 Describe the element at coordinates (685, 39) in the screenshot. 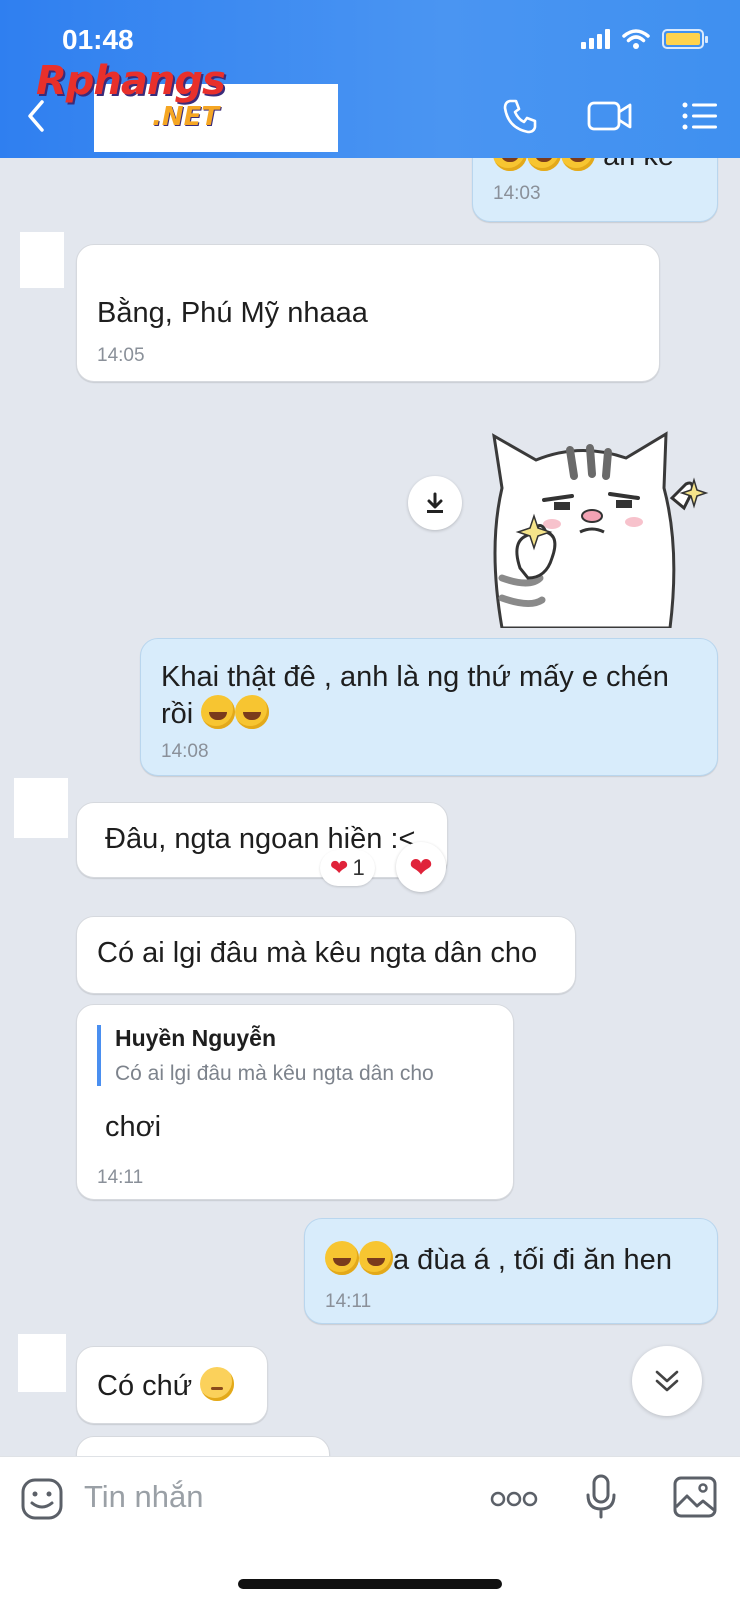

I see `battery-icon` at that location.